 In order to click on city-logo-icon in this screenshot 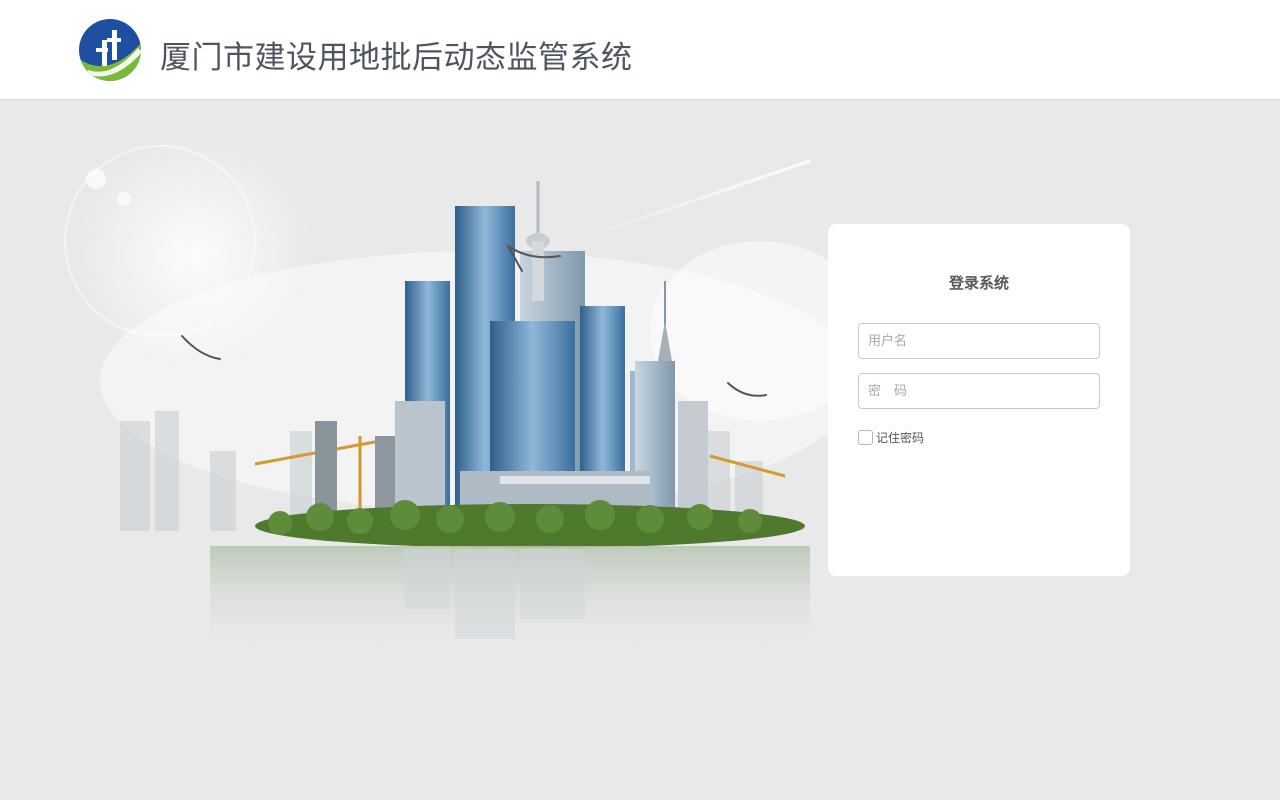, I will do `click(110, 50)`.